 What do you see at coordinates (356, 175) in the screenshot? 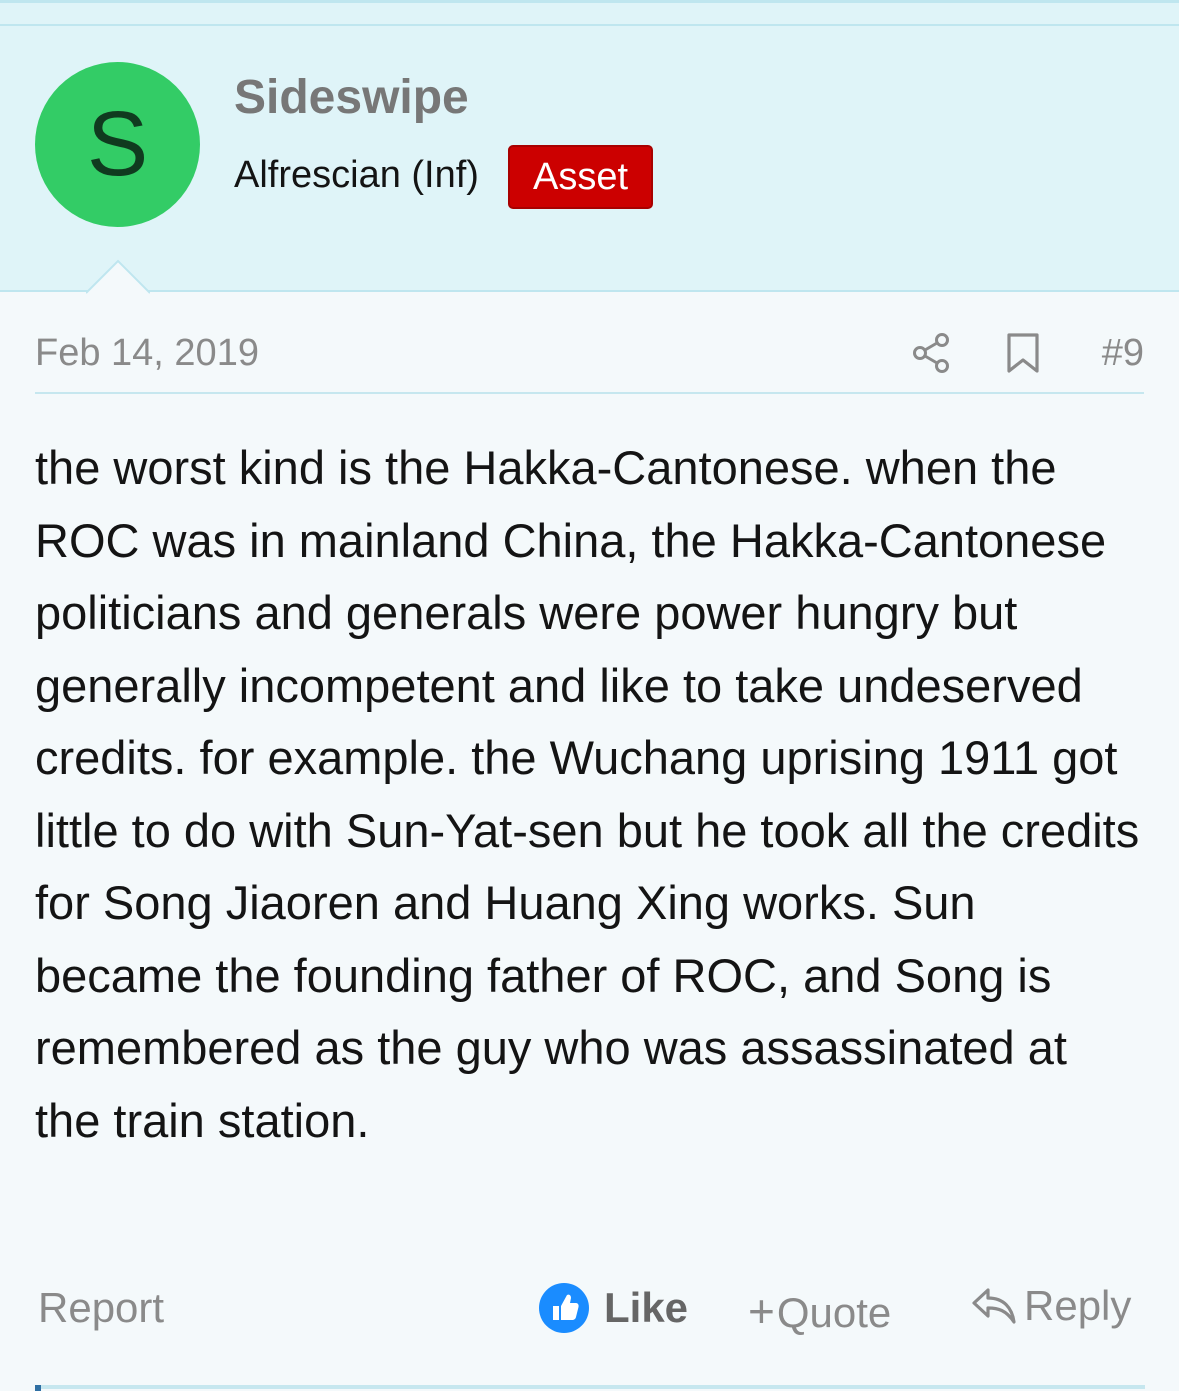
I see `user-title: Alfrescian (Inf)` at bounding box center [356, 175].